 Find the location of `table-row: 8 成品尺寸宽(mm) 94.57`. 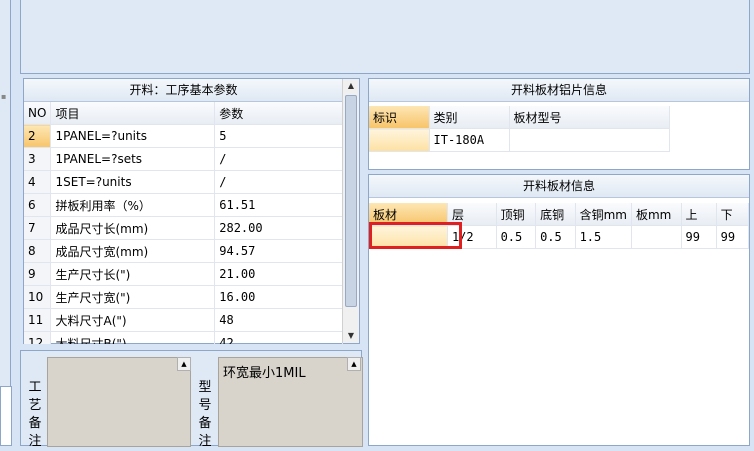

table-row: 8 成品尺寸宽(mm) 94.57 is located at coordinates (183, 251).